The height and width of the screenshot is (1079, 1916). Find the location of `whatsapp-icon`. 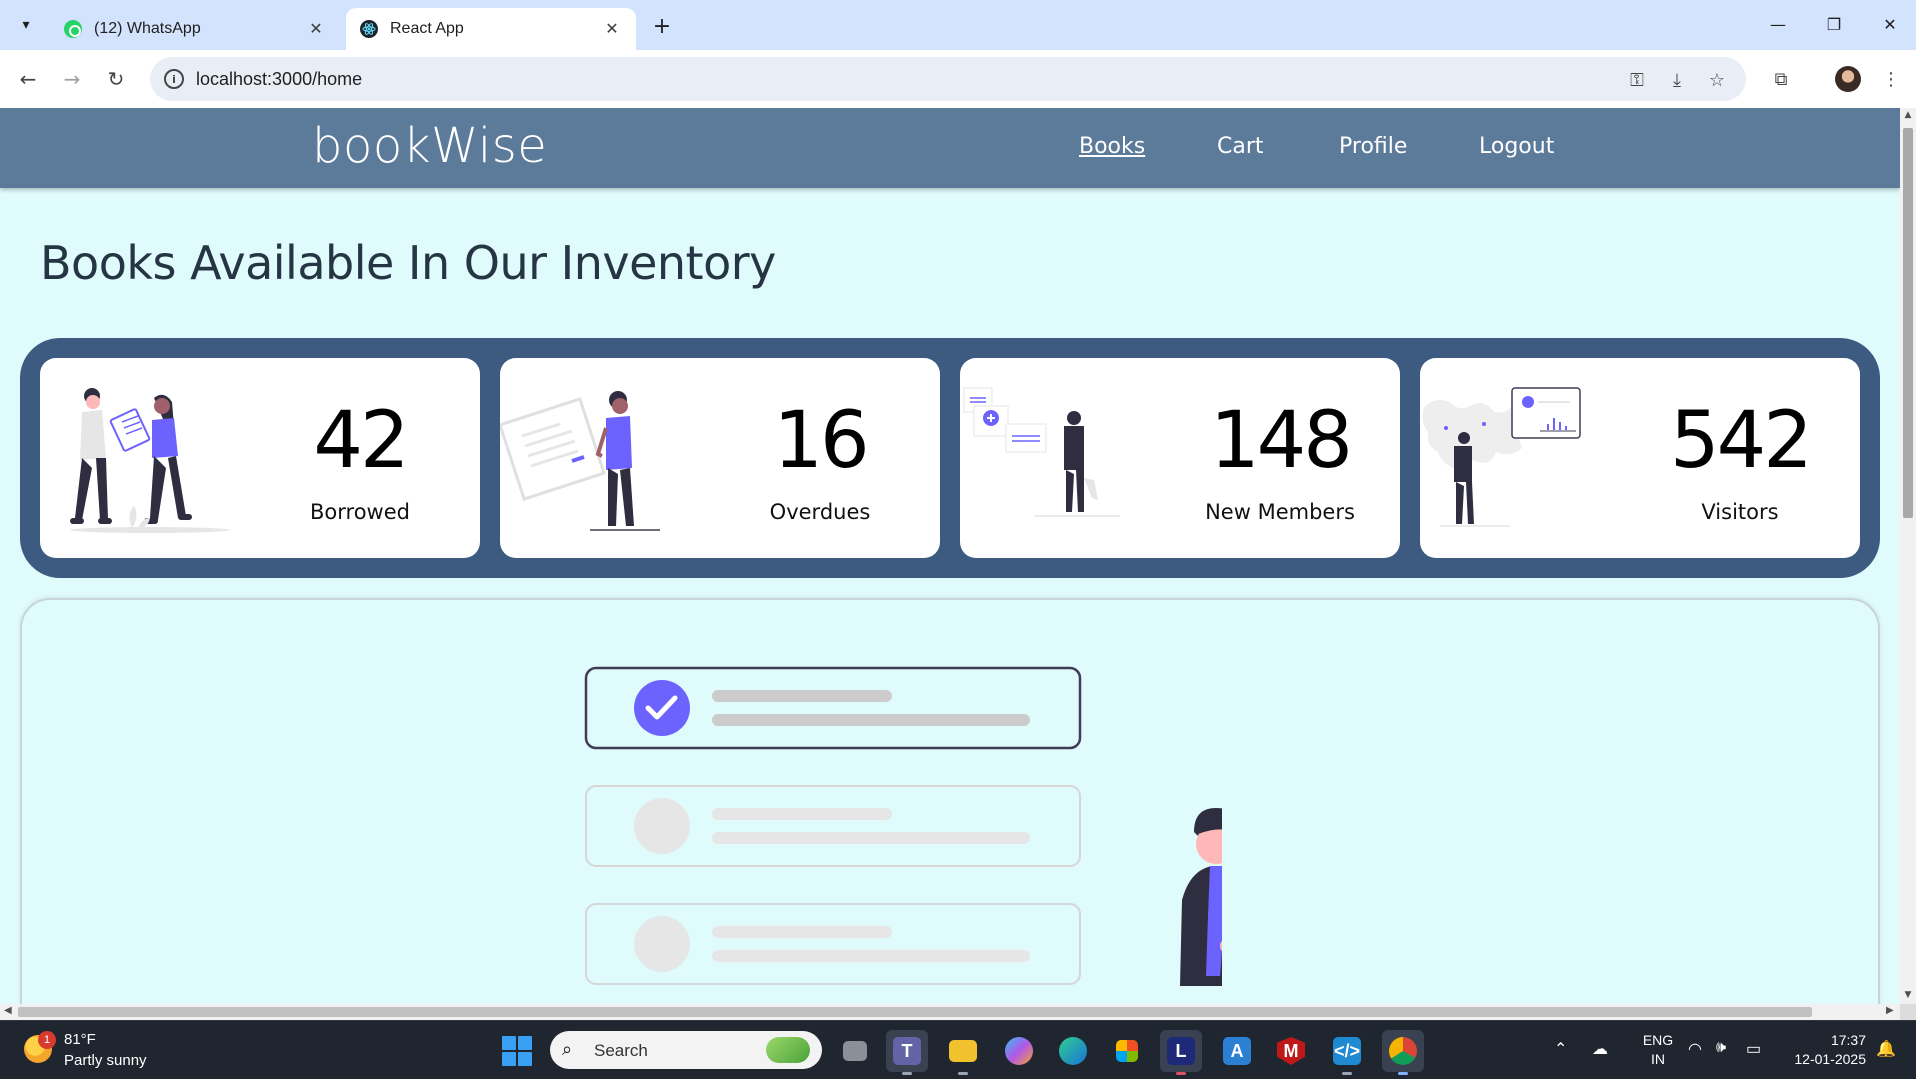

whatsapp-icon is located at coordinates (73, 29).